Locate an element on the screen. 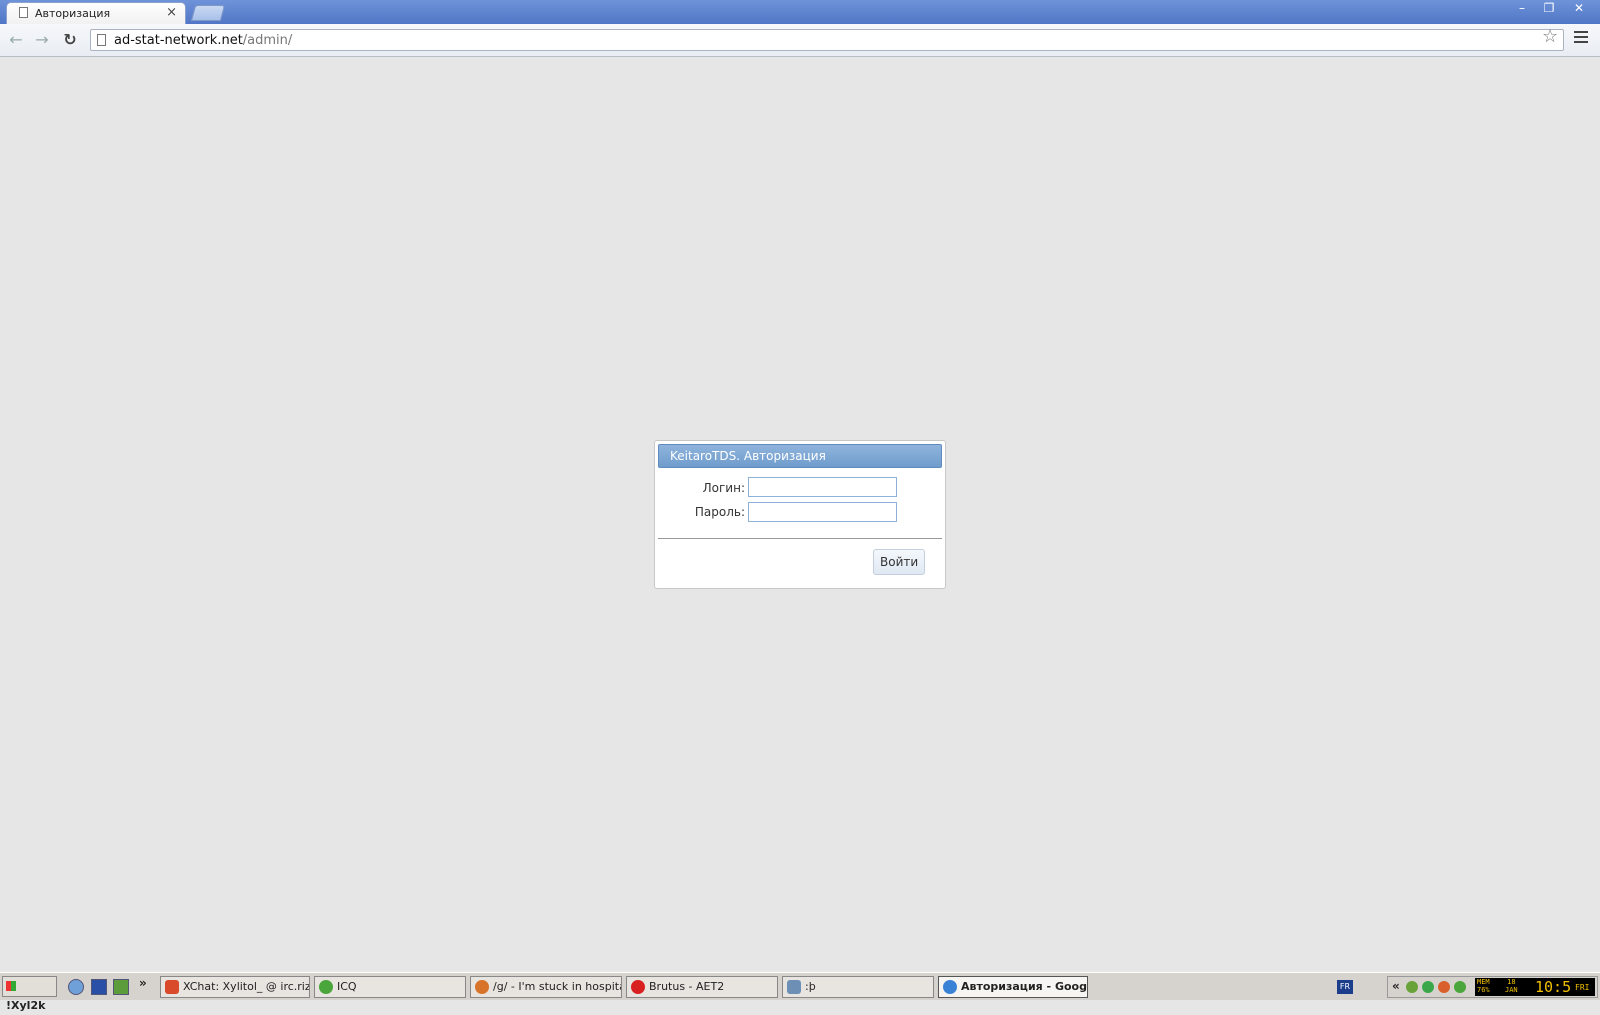  system-tray: « MEM 76% 18 JAN 10:5 FRI is located at coordinates (1492, 987).